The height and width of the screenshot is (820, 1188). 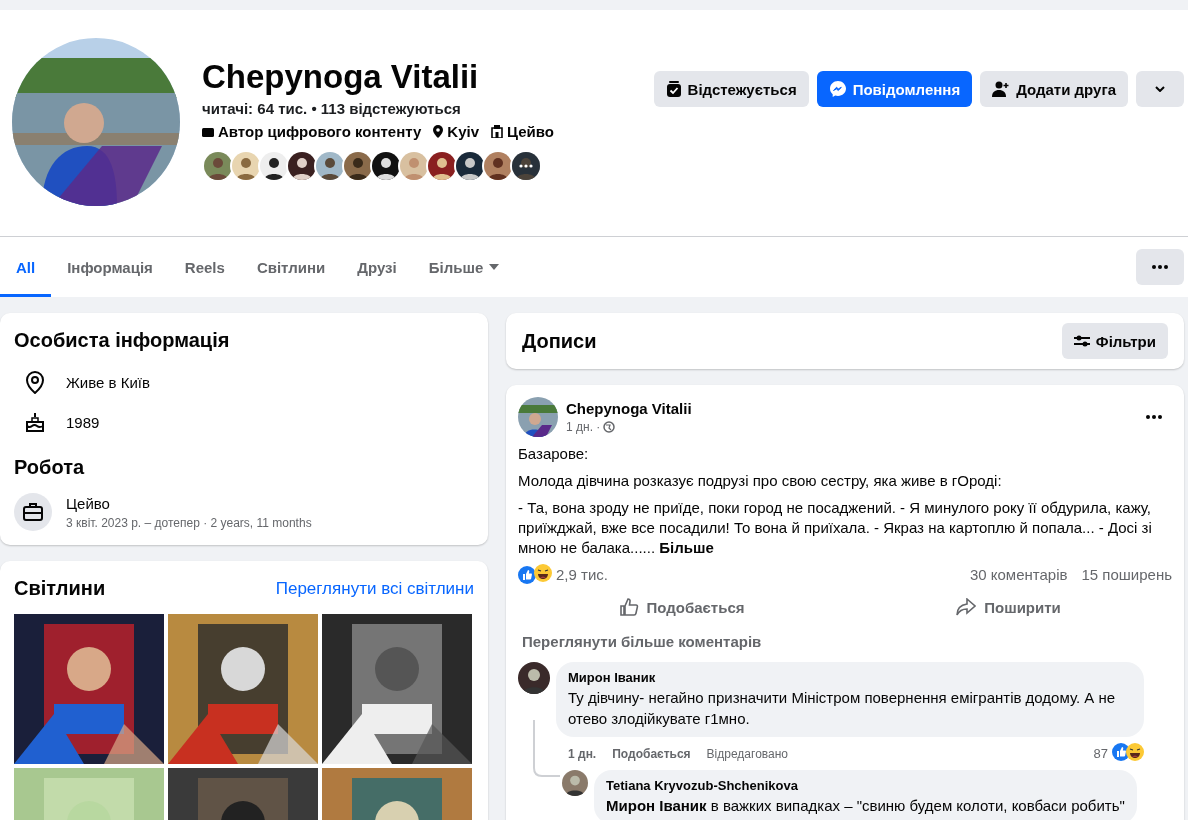 What do you see at coordinates (341, 77) in the screenshot?
I see `profile-name: Chepynoga Vitalii` at bounding box center [341, 77].